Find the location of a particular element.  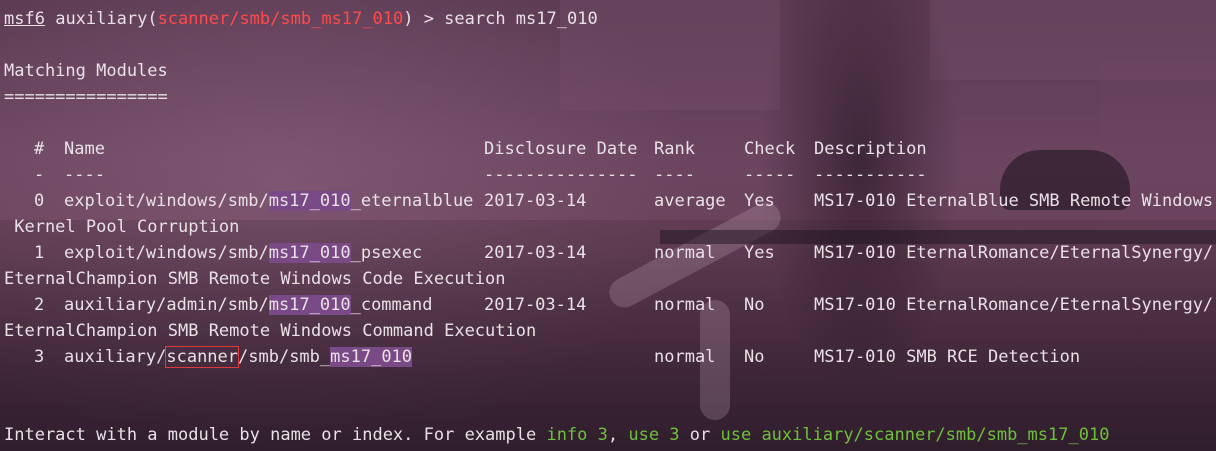

description-wrap: Kernel Pool Corruption is located at coordinates (122, 227).